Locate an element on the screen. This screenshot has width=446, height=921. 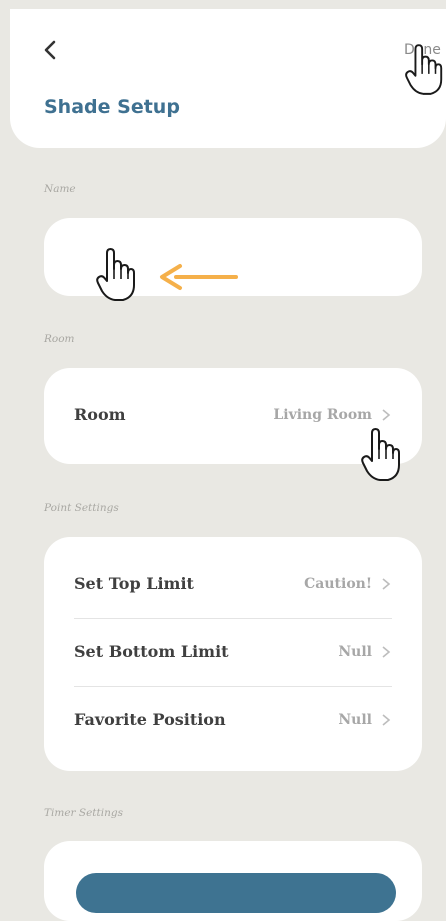
room-row-value-wrap: Living Room is located at coordinates (332, 415).